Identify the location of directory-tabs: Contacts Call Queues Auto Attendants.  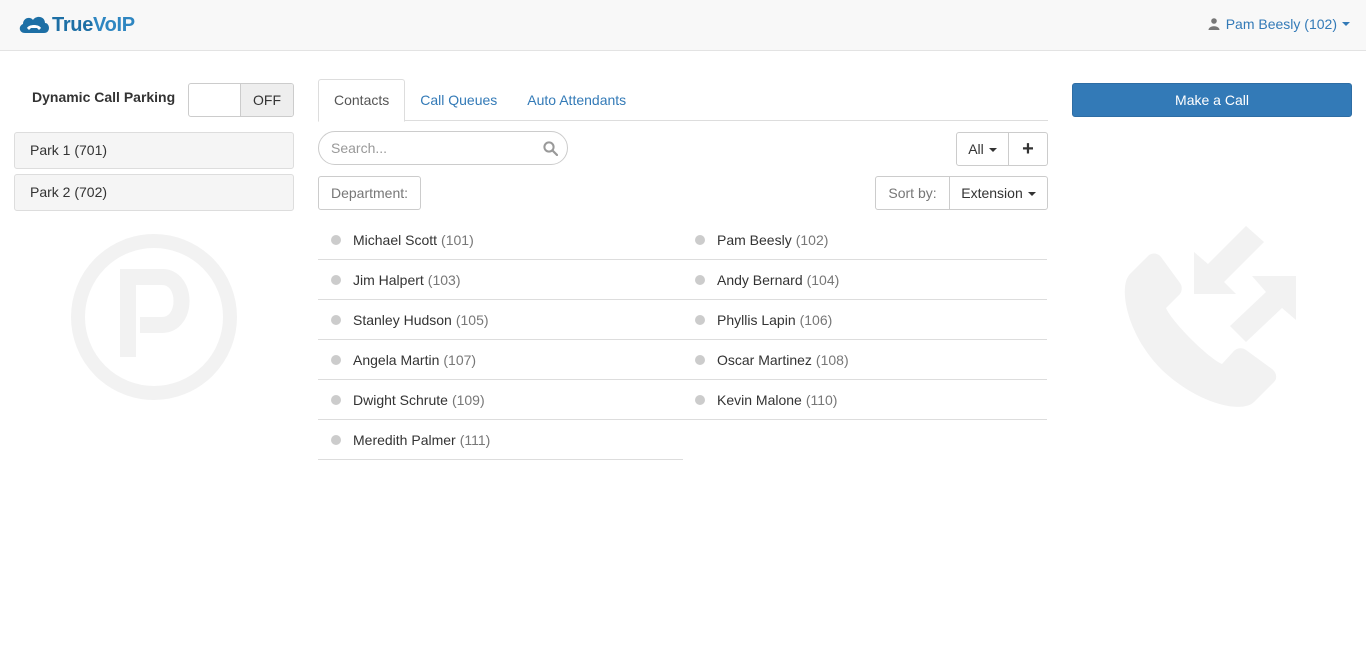
(683, 100).